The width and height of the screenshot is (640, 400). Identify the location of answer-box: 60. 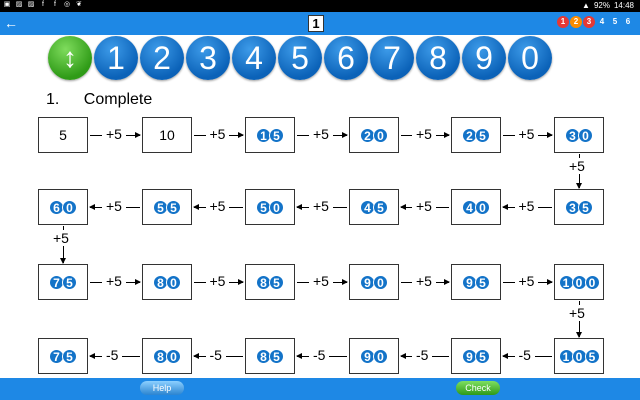
(63, 207).